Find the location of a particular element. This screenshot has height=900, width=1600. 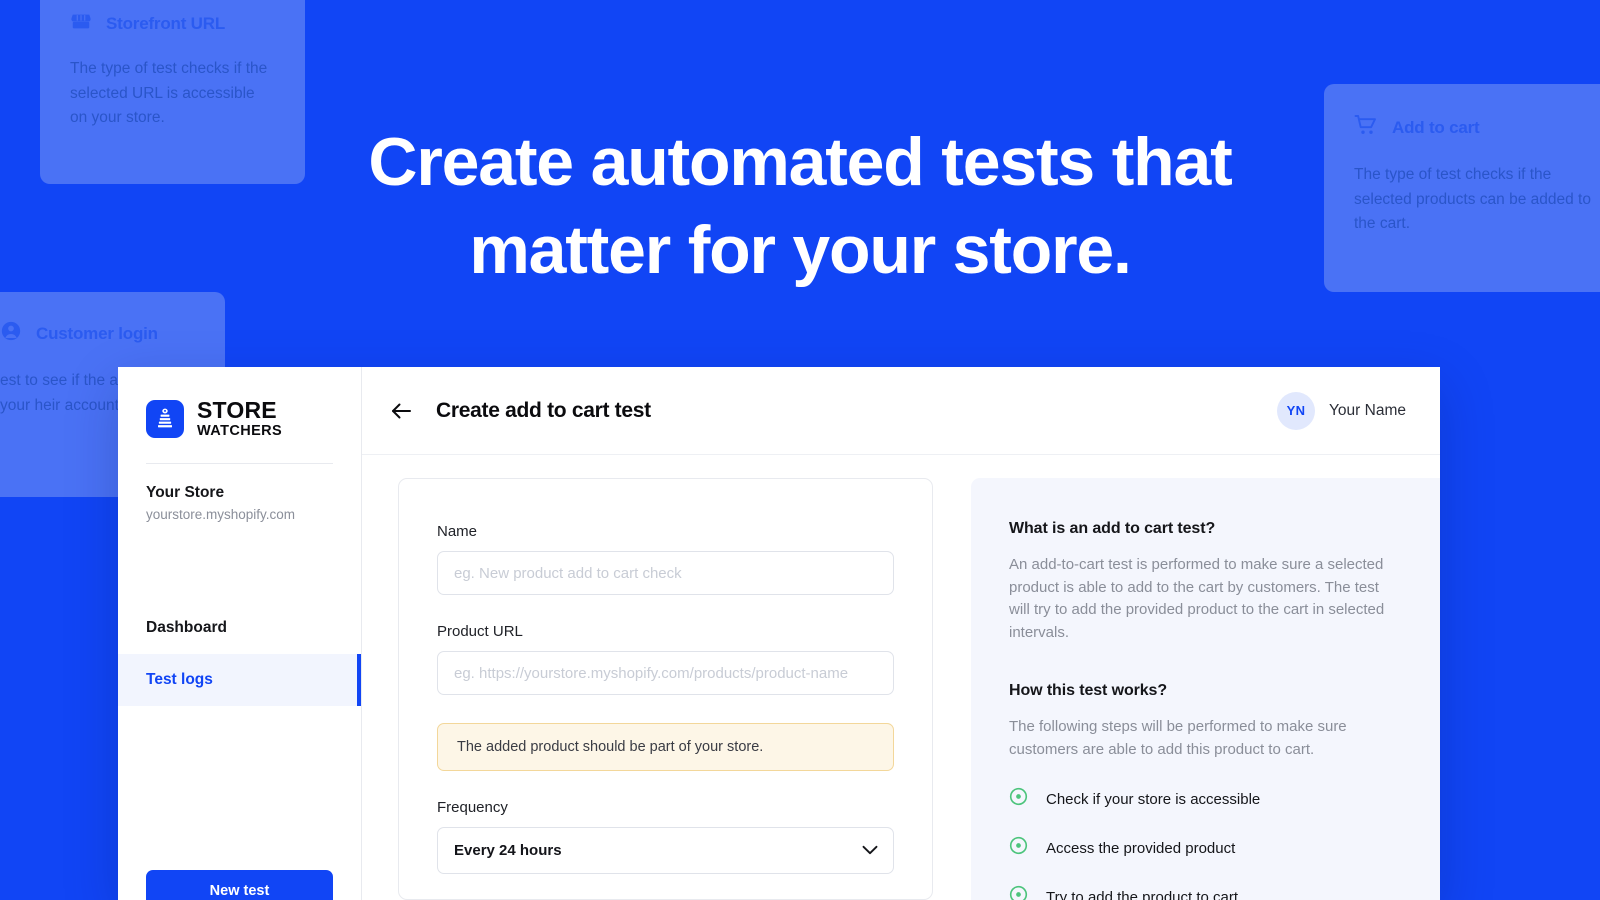

storefront-icon is located at coordinates (81, 23).